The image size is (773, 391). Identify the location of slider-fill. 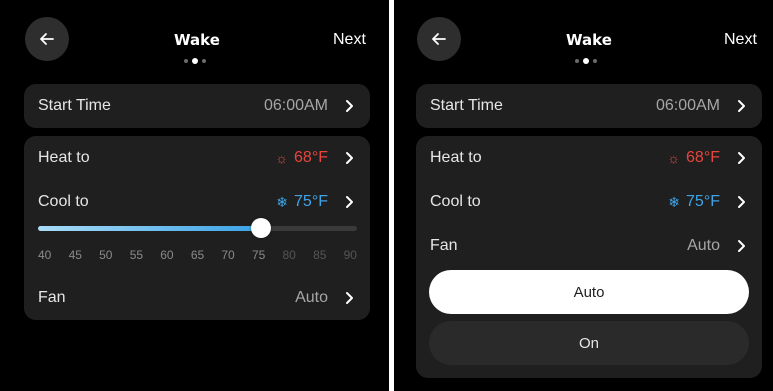
(150, 228).